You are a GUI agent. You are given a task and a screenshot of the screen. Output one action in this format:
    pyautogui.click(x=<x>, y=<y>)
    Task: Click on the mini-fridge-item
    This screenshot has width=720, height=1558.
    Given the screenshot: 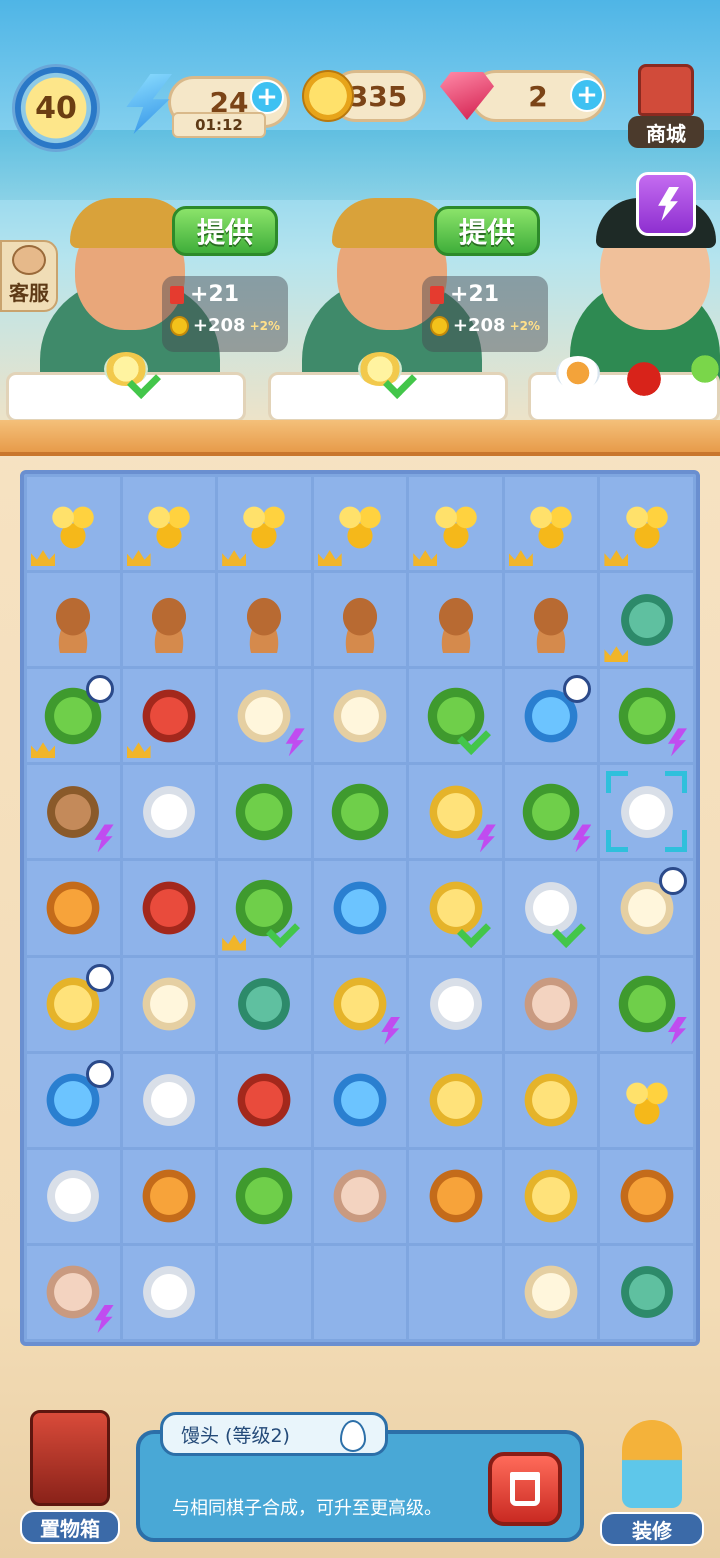 What is the action you would take?
    pyautogui.click(x=359, y=907)
    